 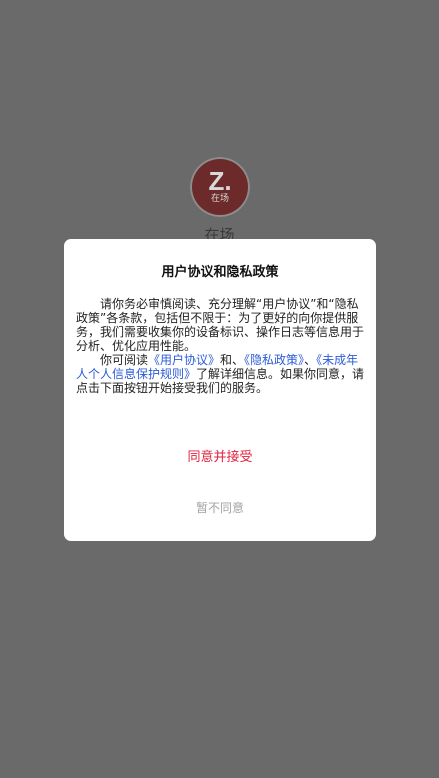 I want to click on privacy-policy-link: 《隐私政策》, so click(x=274, y=360).